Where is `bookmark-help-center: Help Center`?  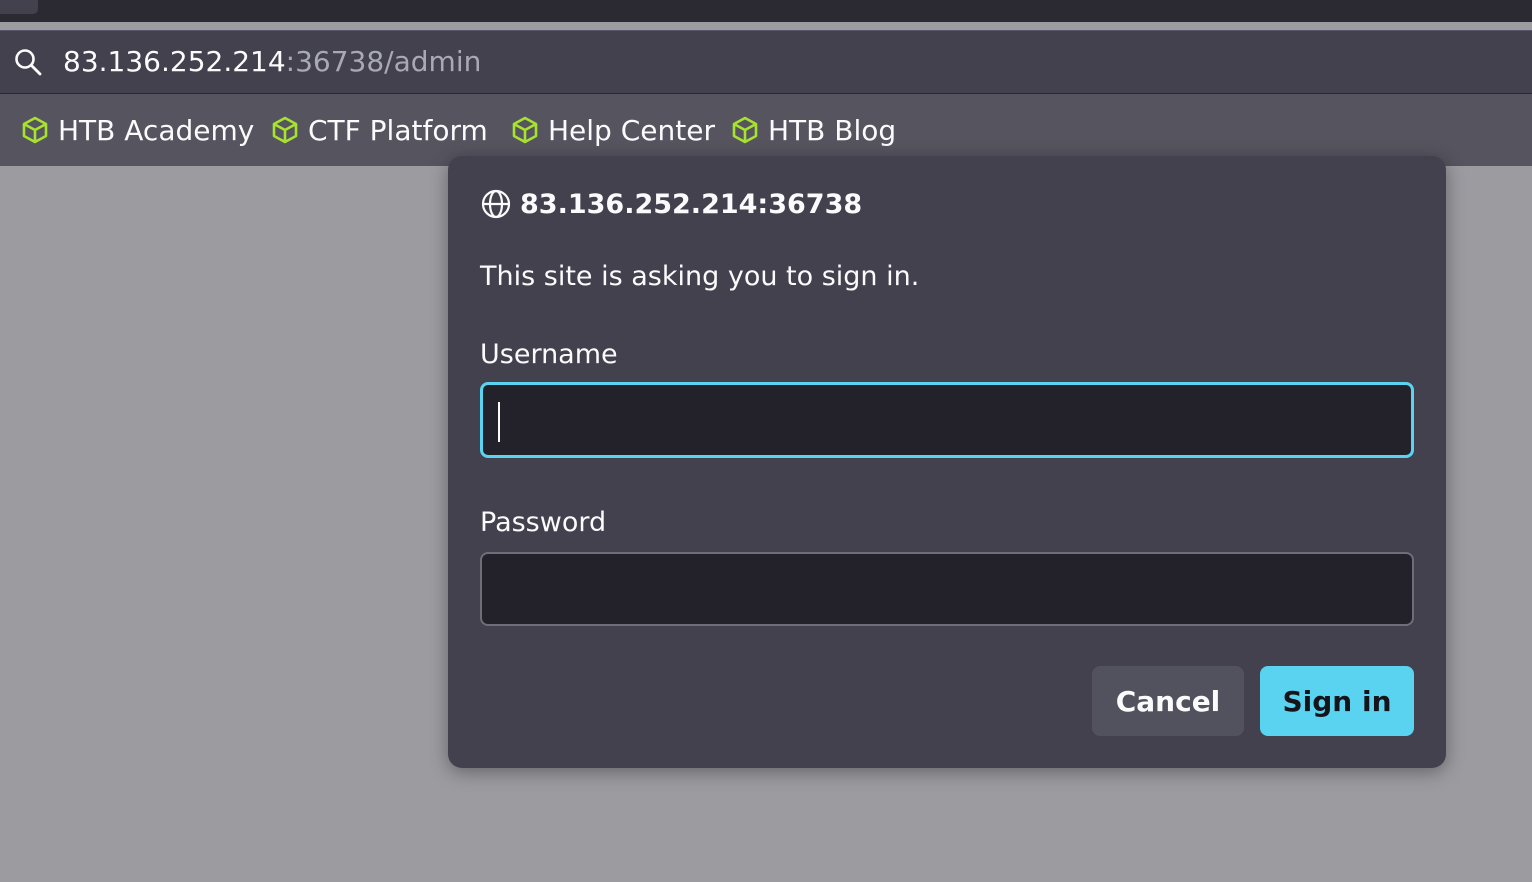
bookmark-help-center: Help Center is located at coordinates (612, 130).